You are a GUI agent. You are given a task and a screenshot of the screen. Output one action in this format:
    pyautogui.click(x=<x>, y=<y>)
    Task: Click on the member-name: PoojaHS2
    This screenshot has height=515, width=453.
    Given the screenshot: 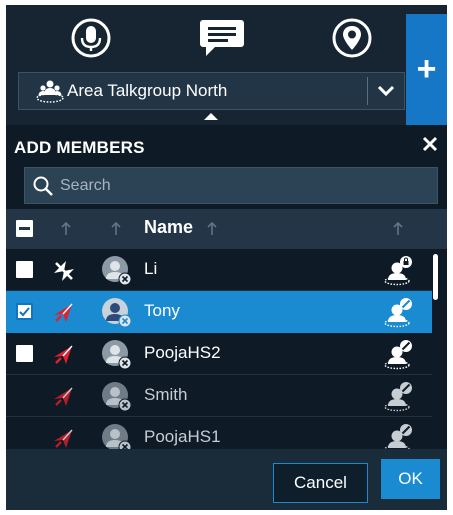 What is the action you would take?
    pyautogui.click(x=182, y=352)
    